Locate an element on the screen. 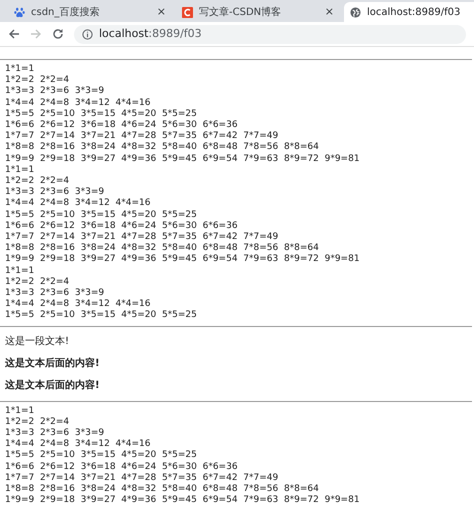  browser-tab: localhost:8989/f03 is located at coordinates (409, 12).